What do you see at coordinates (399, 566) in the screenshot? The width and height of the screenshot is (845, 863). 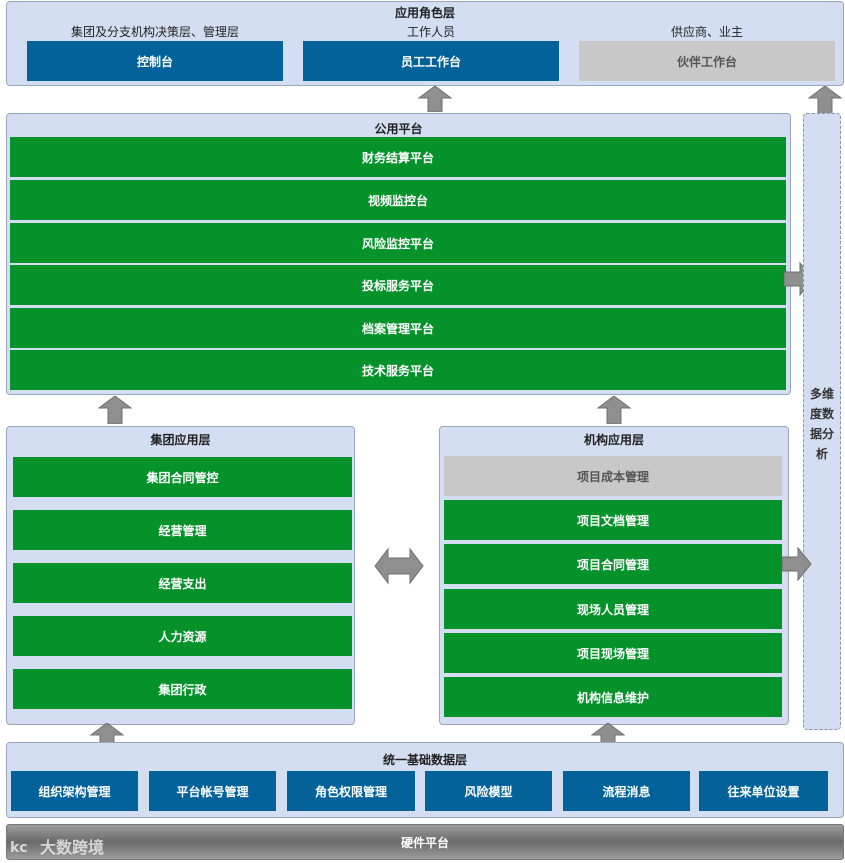 I see `double-arrow-icon` at bounding box center [399, 566].